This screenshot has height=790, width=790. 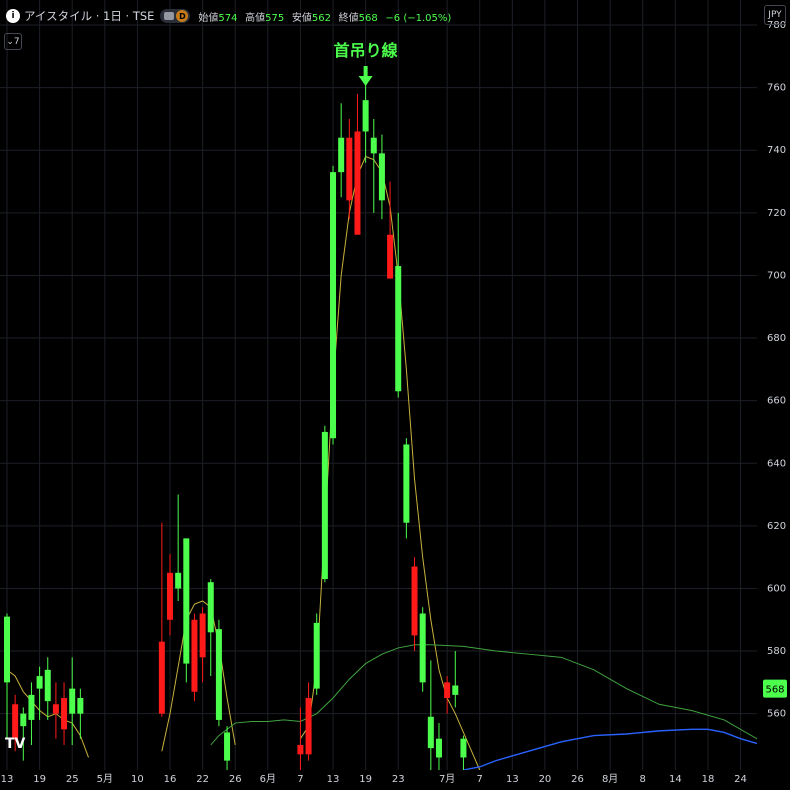 What do you see at coordinates (16, 41) in the screenshot?
I see `indicator-count: 7` at bounding box center [16, 41].